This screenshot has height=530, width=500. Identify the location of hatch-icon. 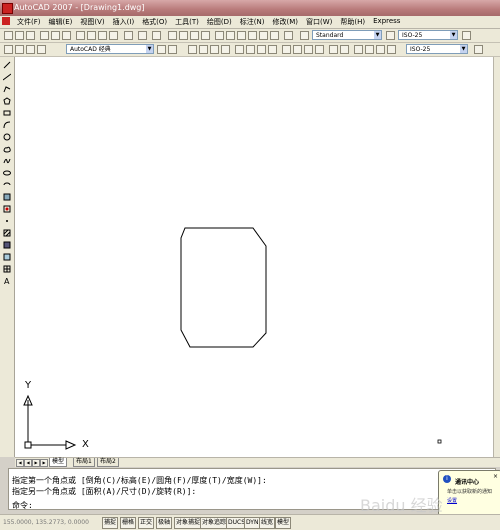
(7, 233).